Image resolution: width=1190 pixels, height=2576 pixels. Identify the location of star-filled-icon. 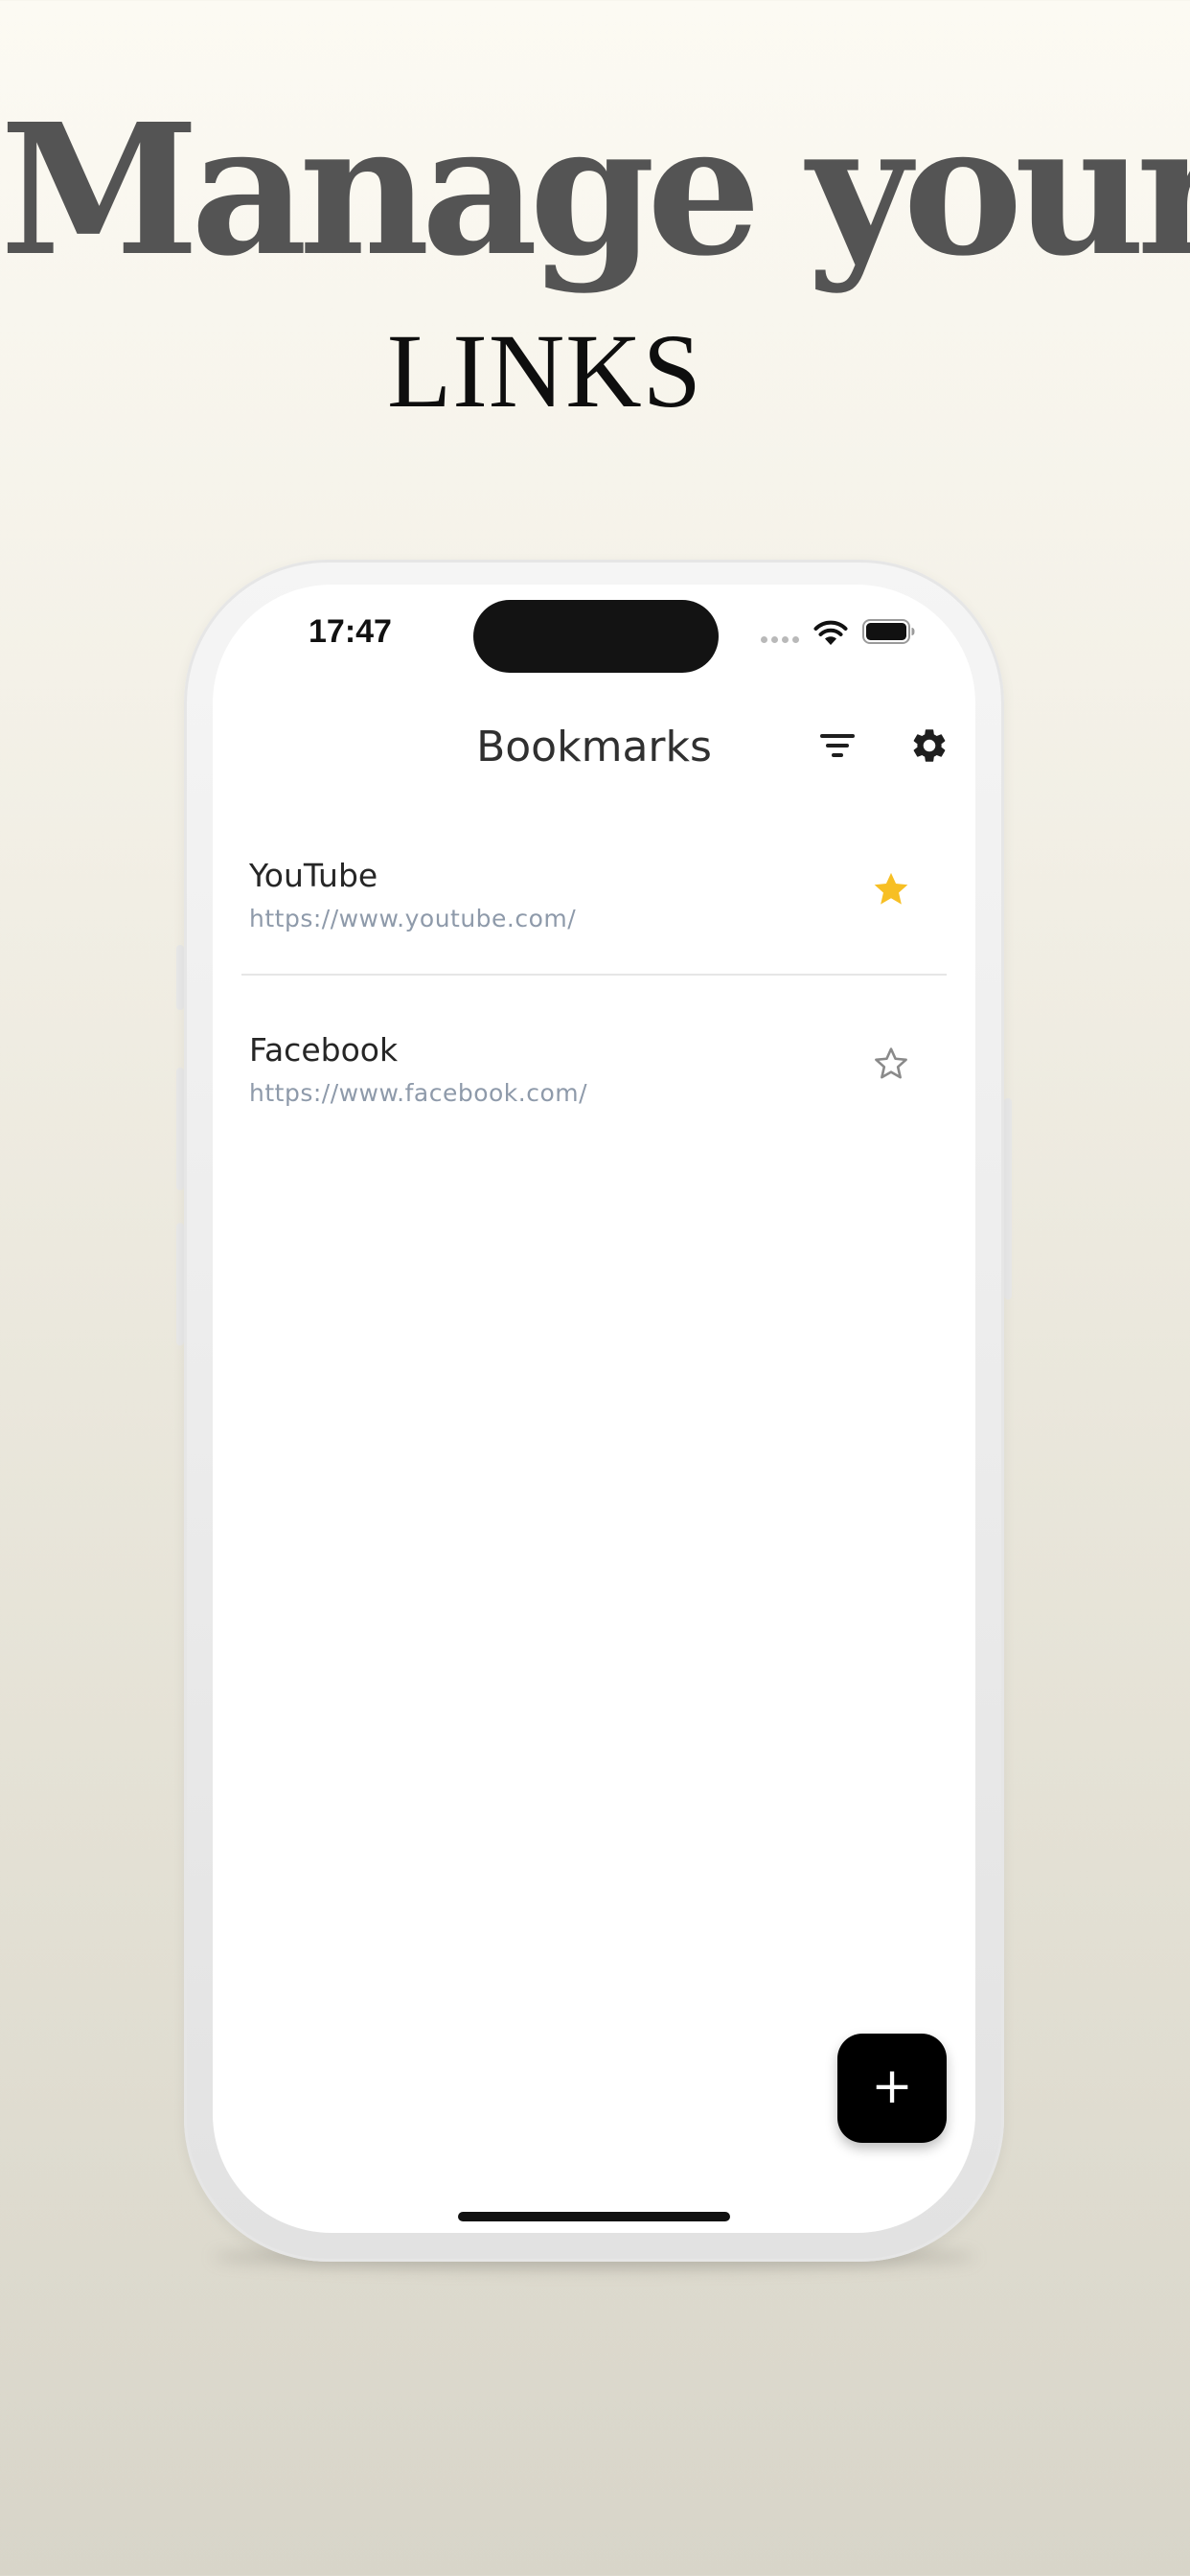
(891, 888).